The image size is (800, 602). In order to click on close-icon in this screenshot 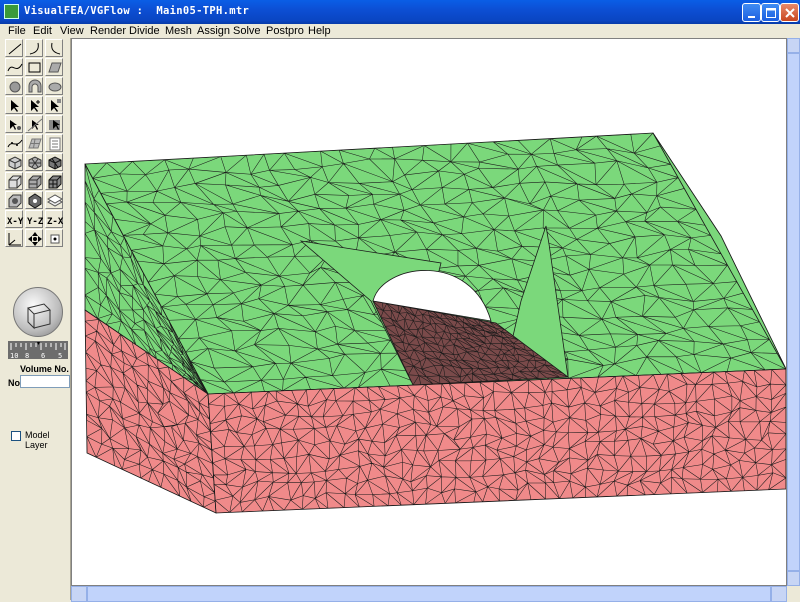, I will do `click(790, 13)`.